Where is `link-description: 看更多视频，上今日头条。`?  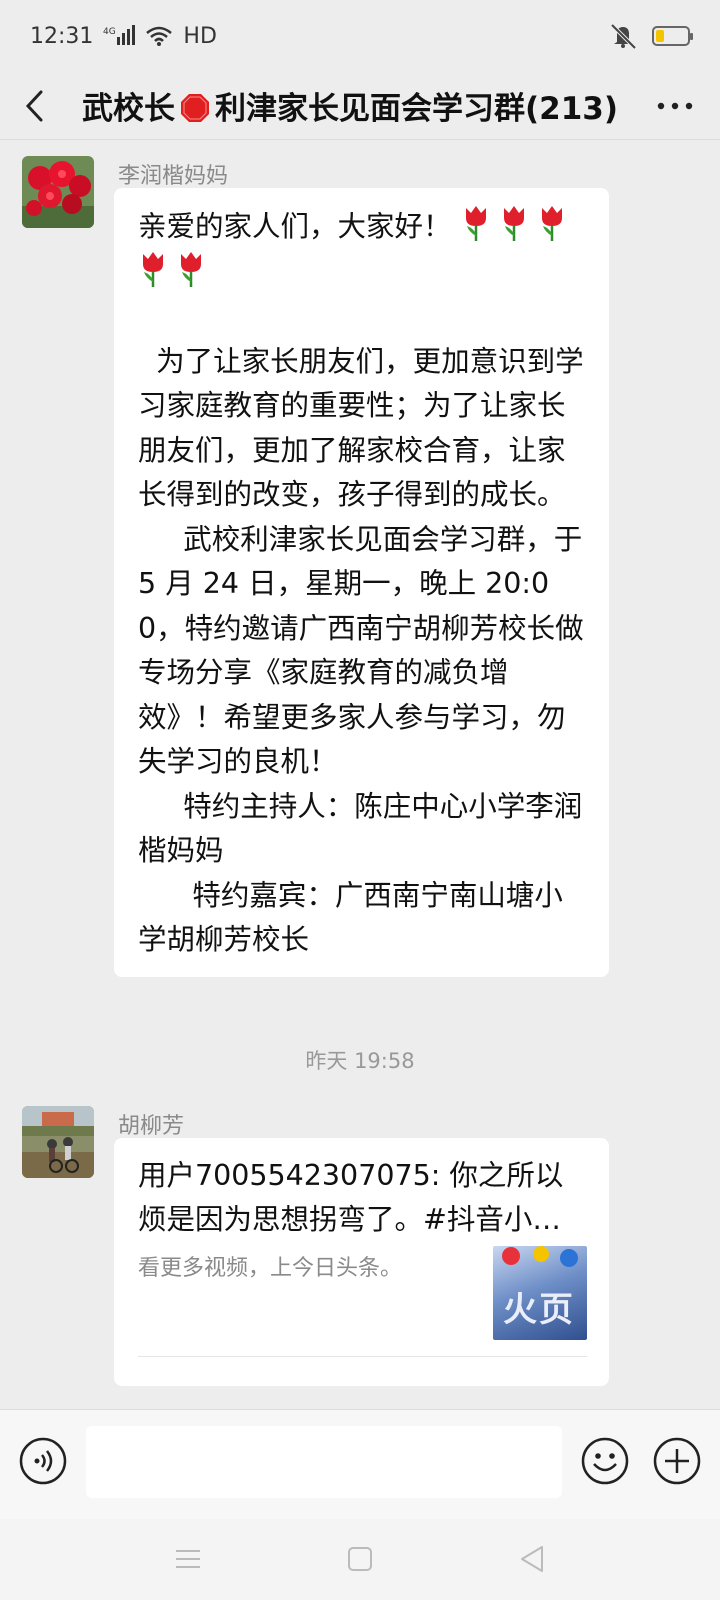 link-description: 看更多视频，上今日头条。 is located at coordinates (270, 1268).